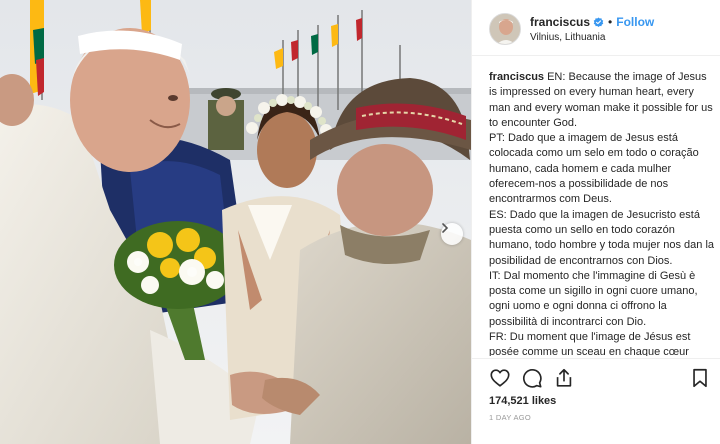 The height and width of the screenshot is (444, 720). What do you see at coordinates (516, 77) in the screenshot?
I see `caption-username: franciscus` at bounding box center [516, 77].